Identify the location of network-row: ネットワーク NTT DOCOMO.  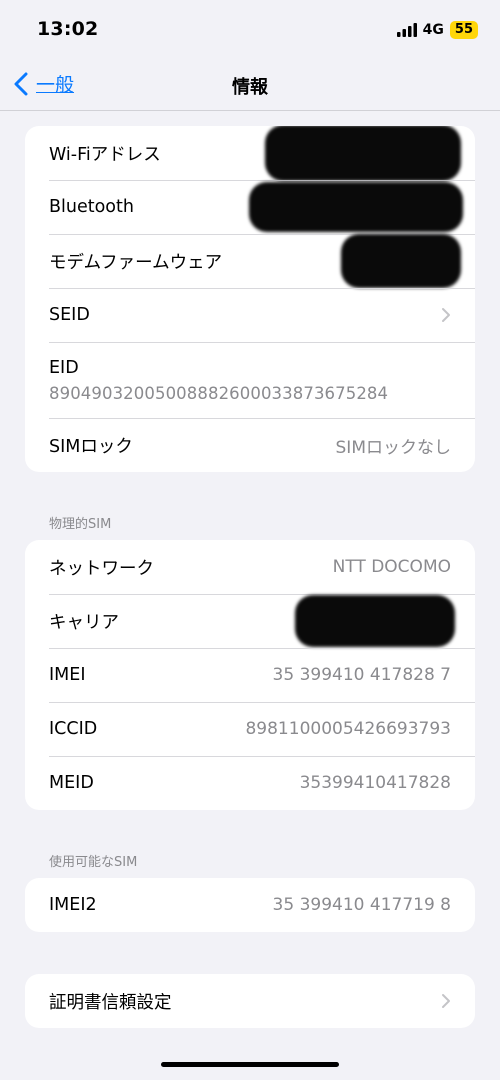
(250, 567).